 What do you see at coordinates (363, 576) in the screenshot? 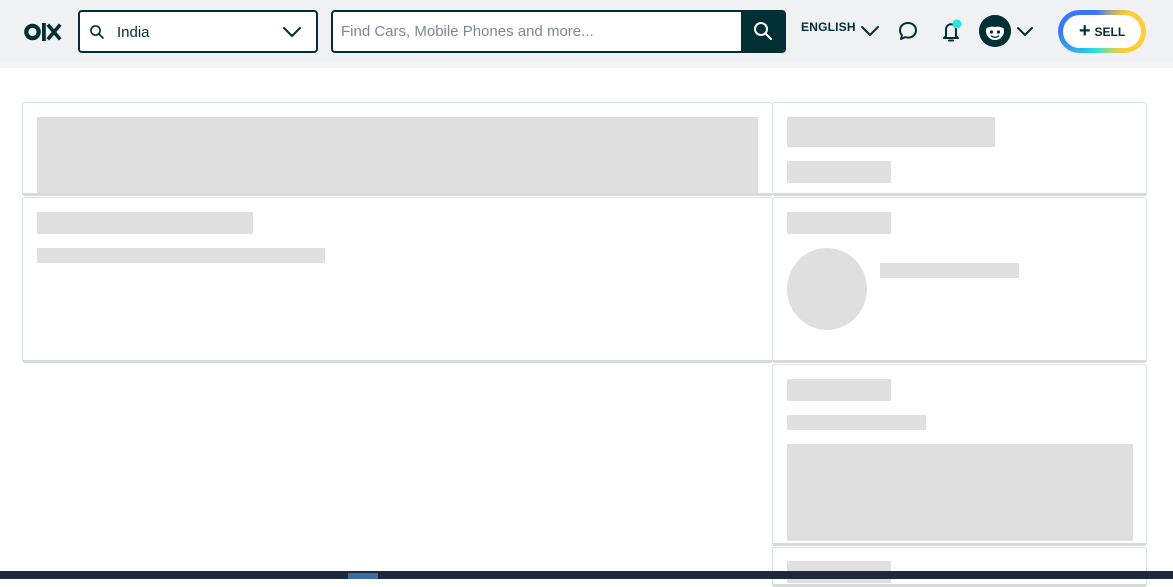
I see `taskbar-active-app` at bounding box center [363, 576].